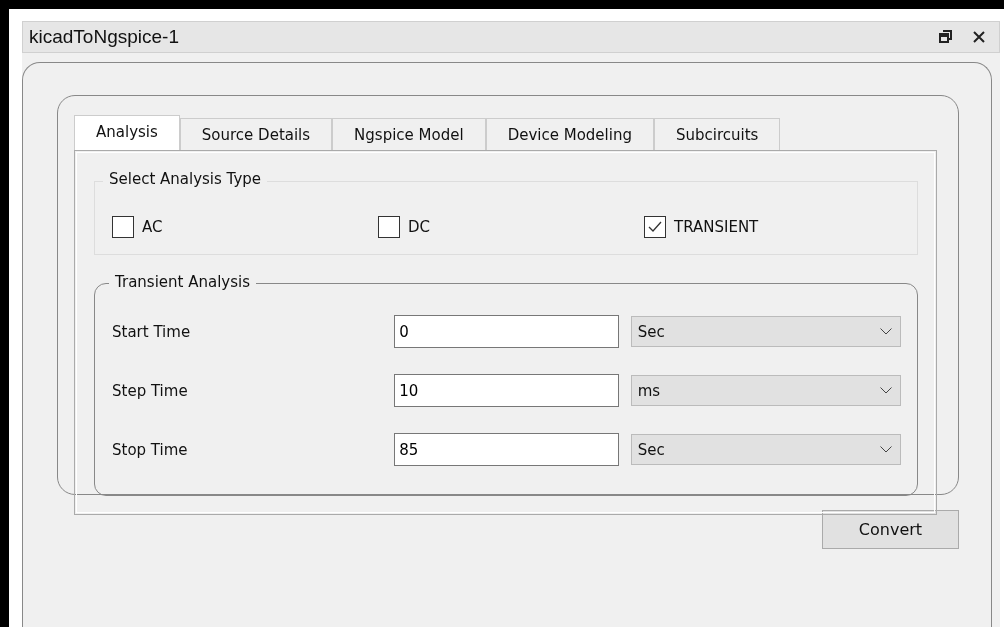 This screenshot has height=627, width=1004. What do you see at coordinates (890, 529) in the screenshot?
I see `convert-button: Convert` at bounding box center [890, 529].